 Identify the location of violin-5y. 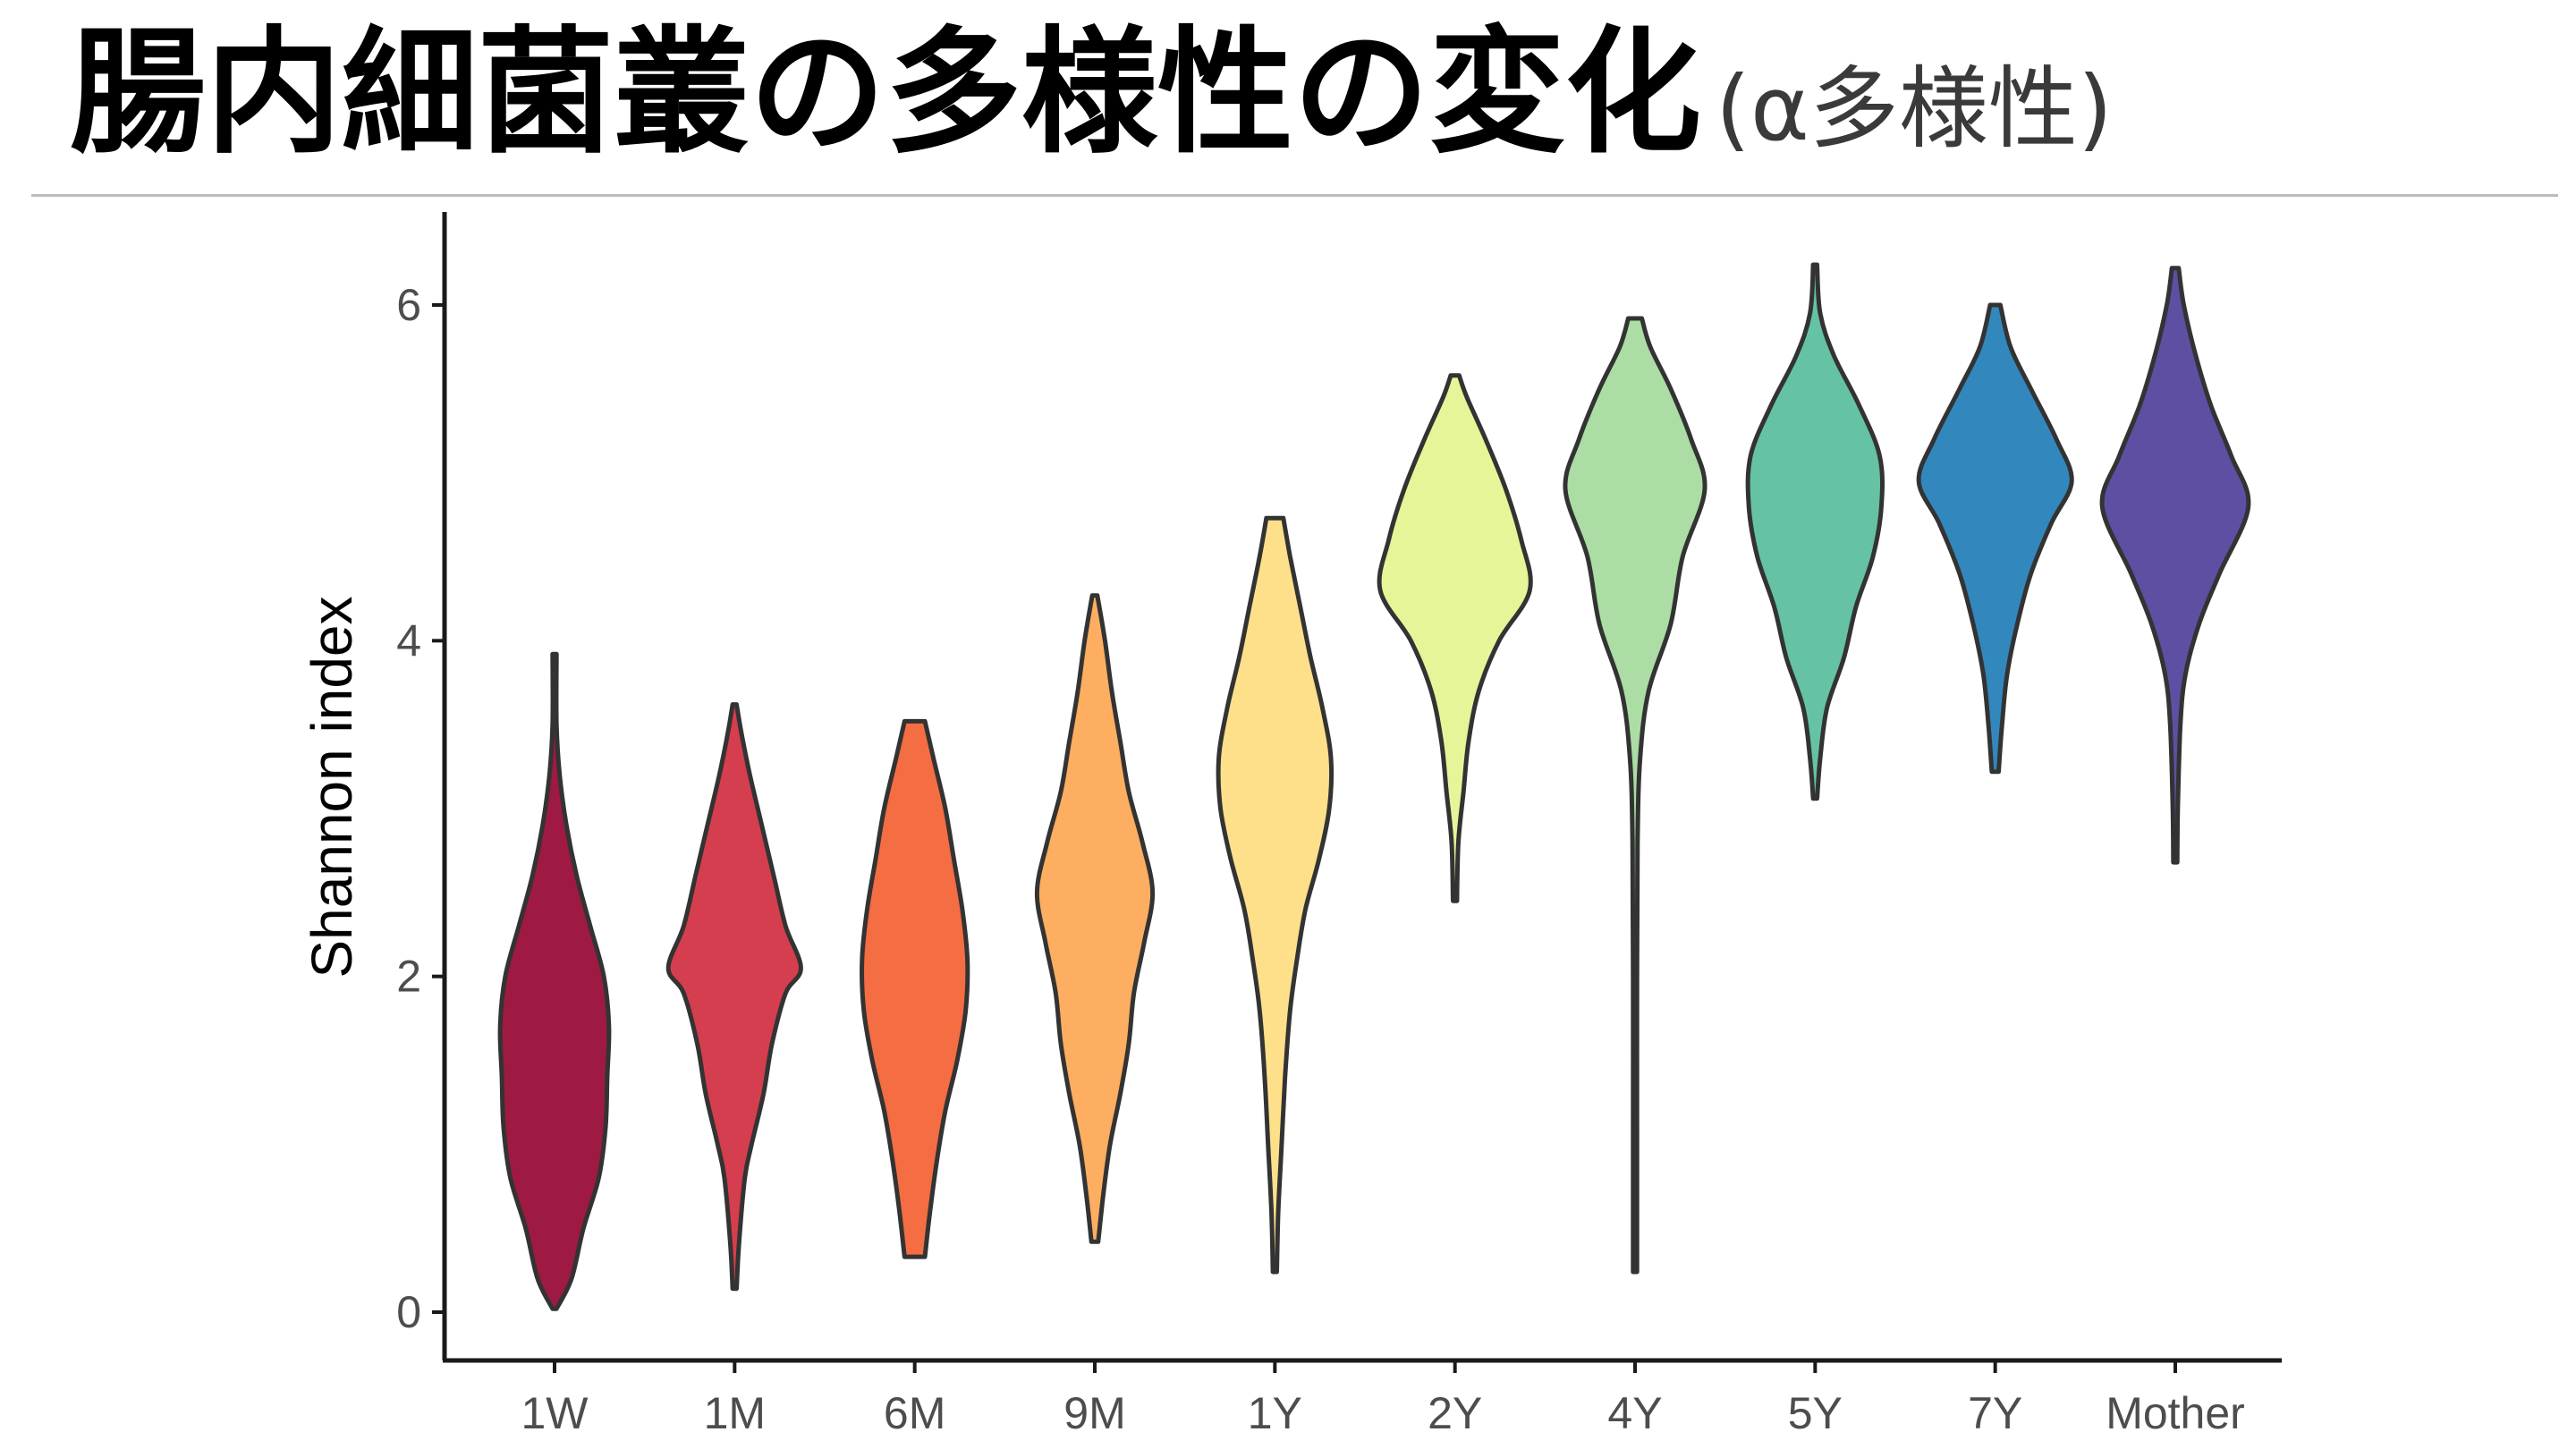
(1815, 531).